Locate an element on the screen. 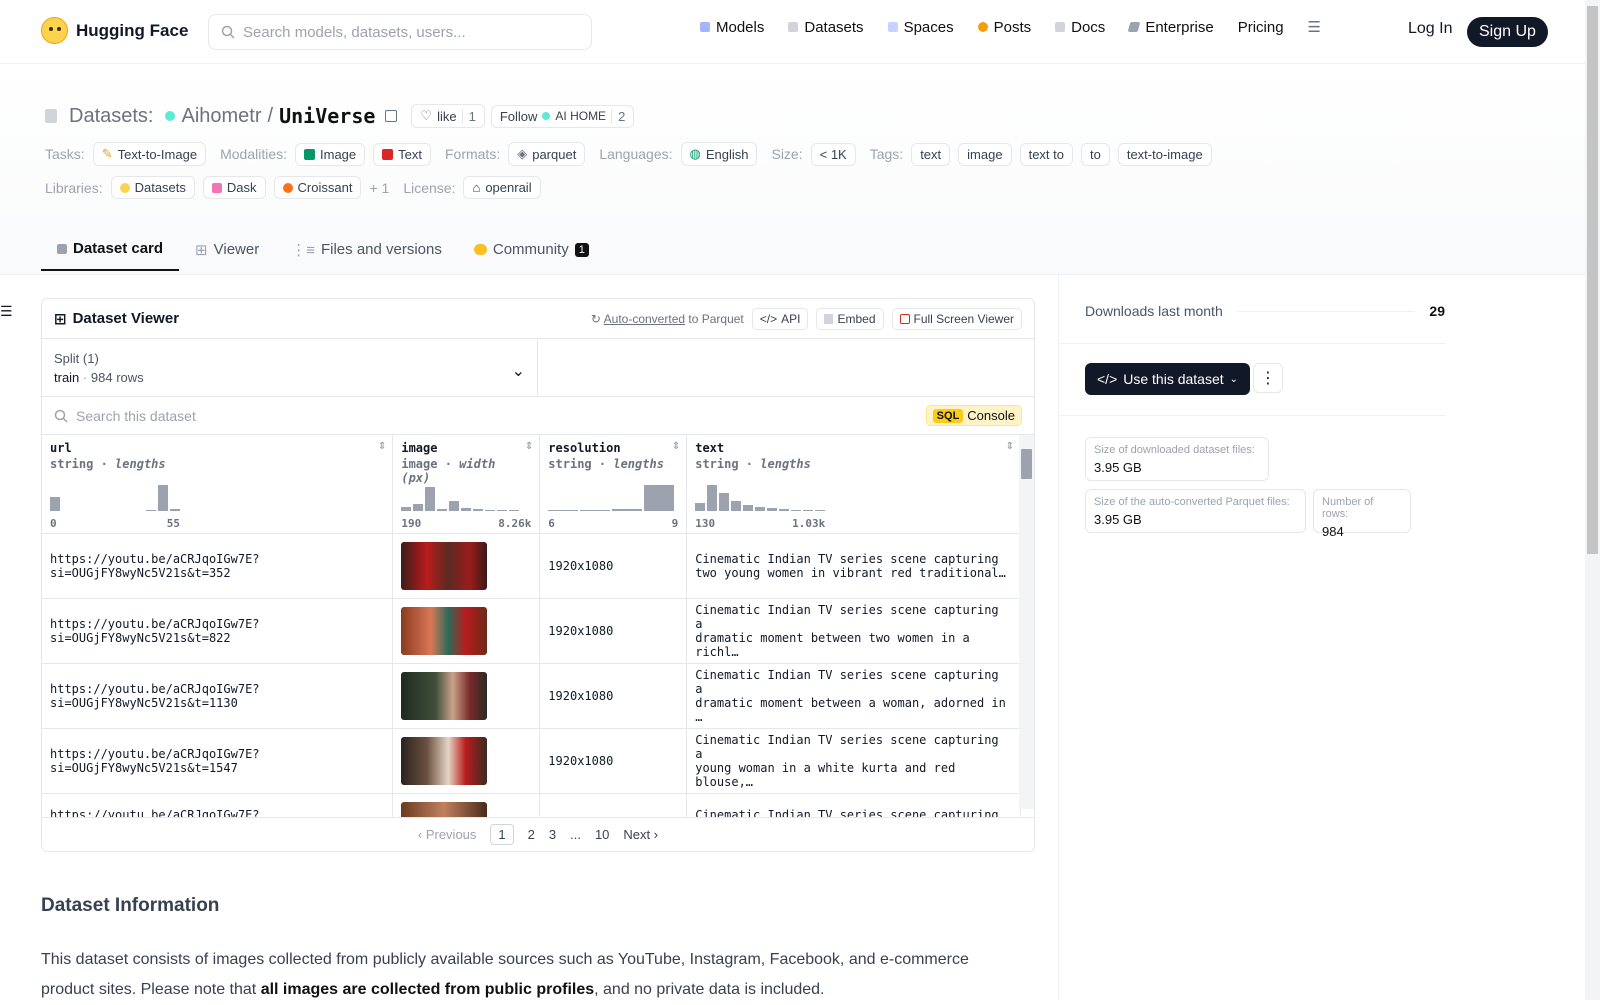 The image size is (1600, 1005). more-options-icon: ⋮ is located at coordinates (1268, 378).